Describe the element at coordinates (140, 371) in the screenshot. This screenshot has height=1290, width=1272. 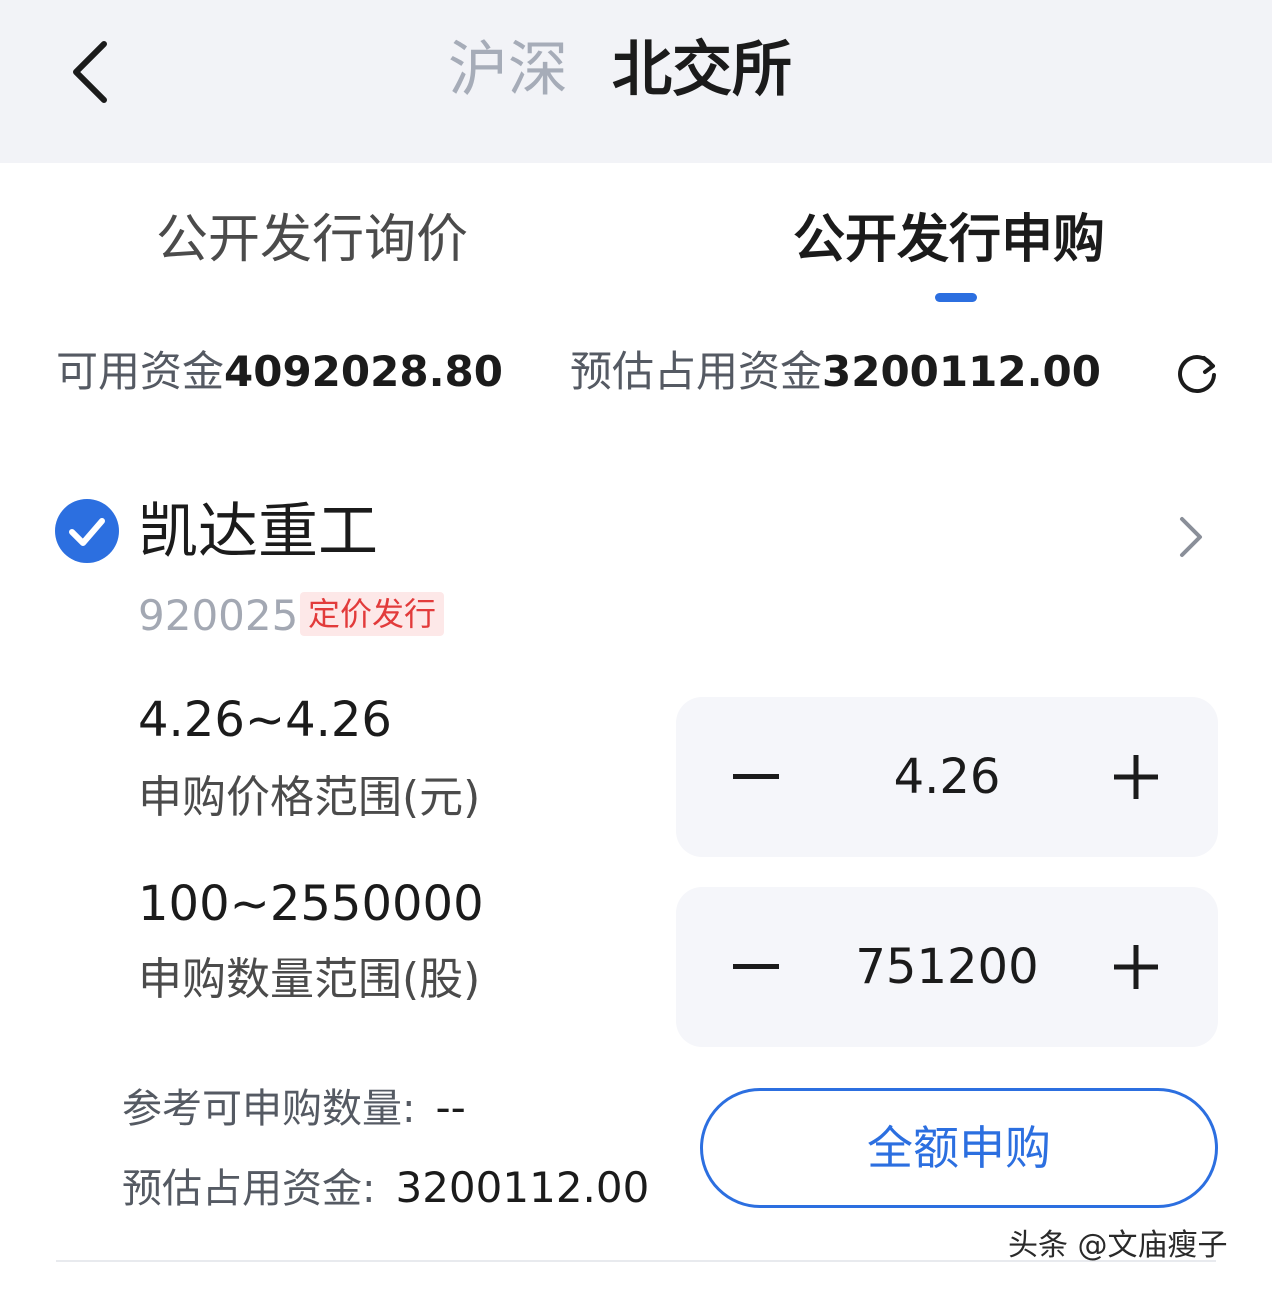
I see `available-funds-label: 可用资金` at that location.